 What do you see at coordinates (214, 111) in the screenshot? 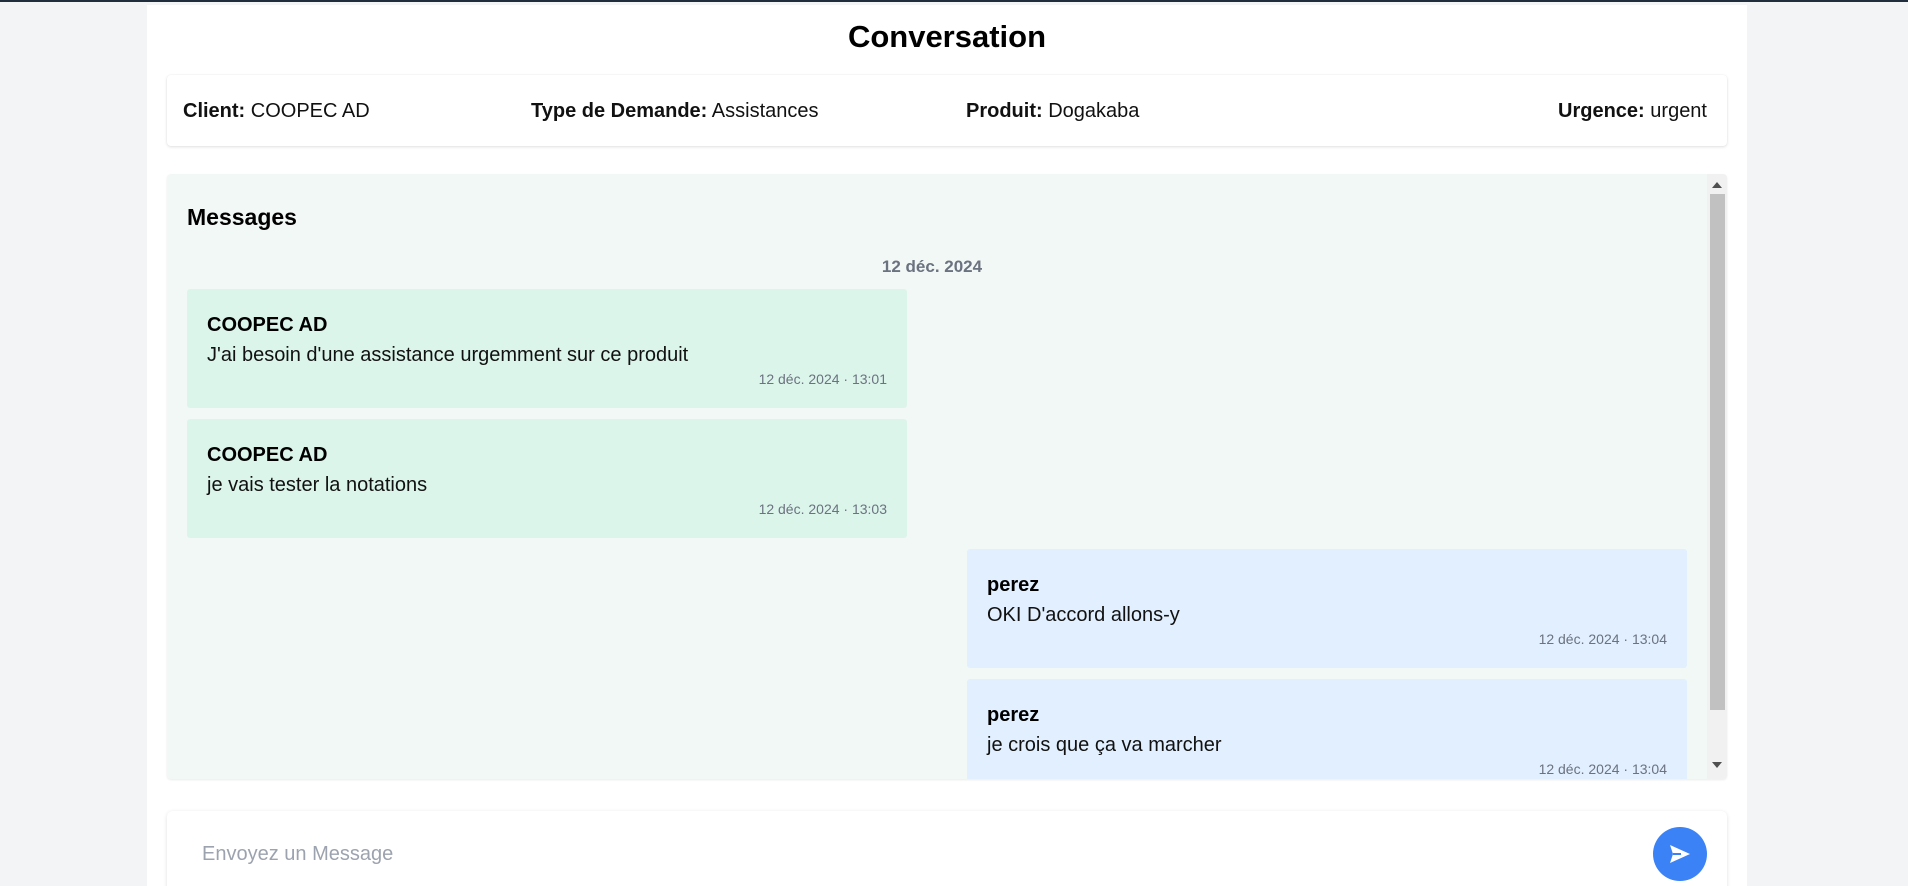
I see `client-label: Client:` at bounding box center [214, 111].